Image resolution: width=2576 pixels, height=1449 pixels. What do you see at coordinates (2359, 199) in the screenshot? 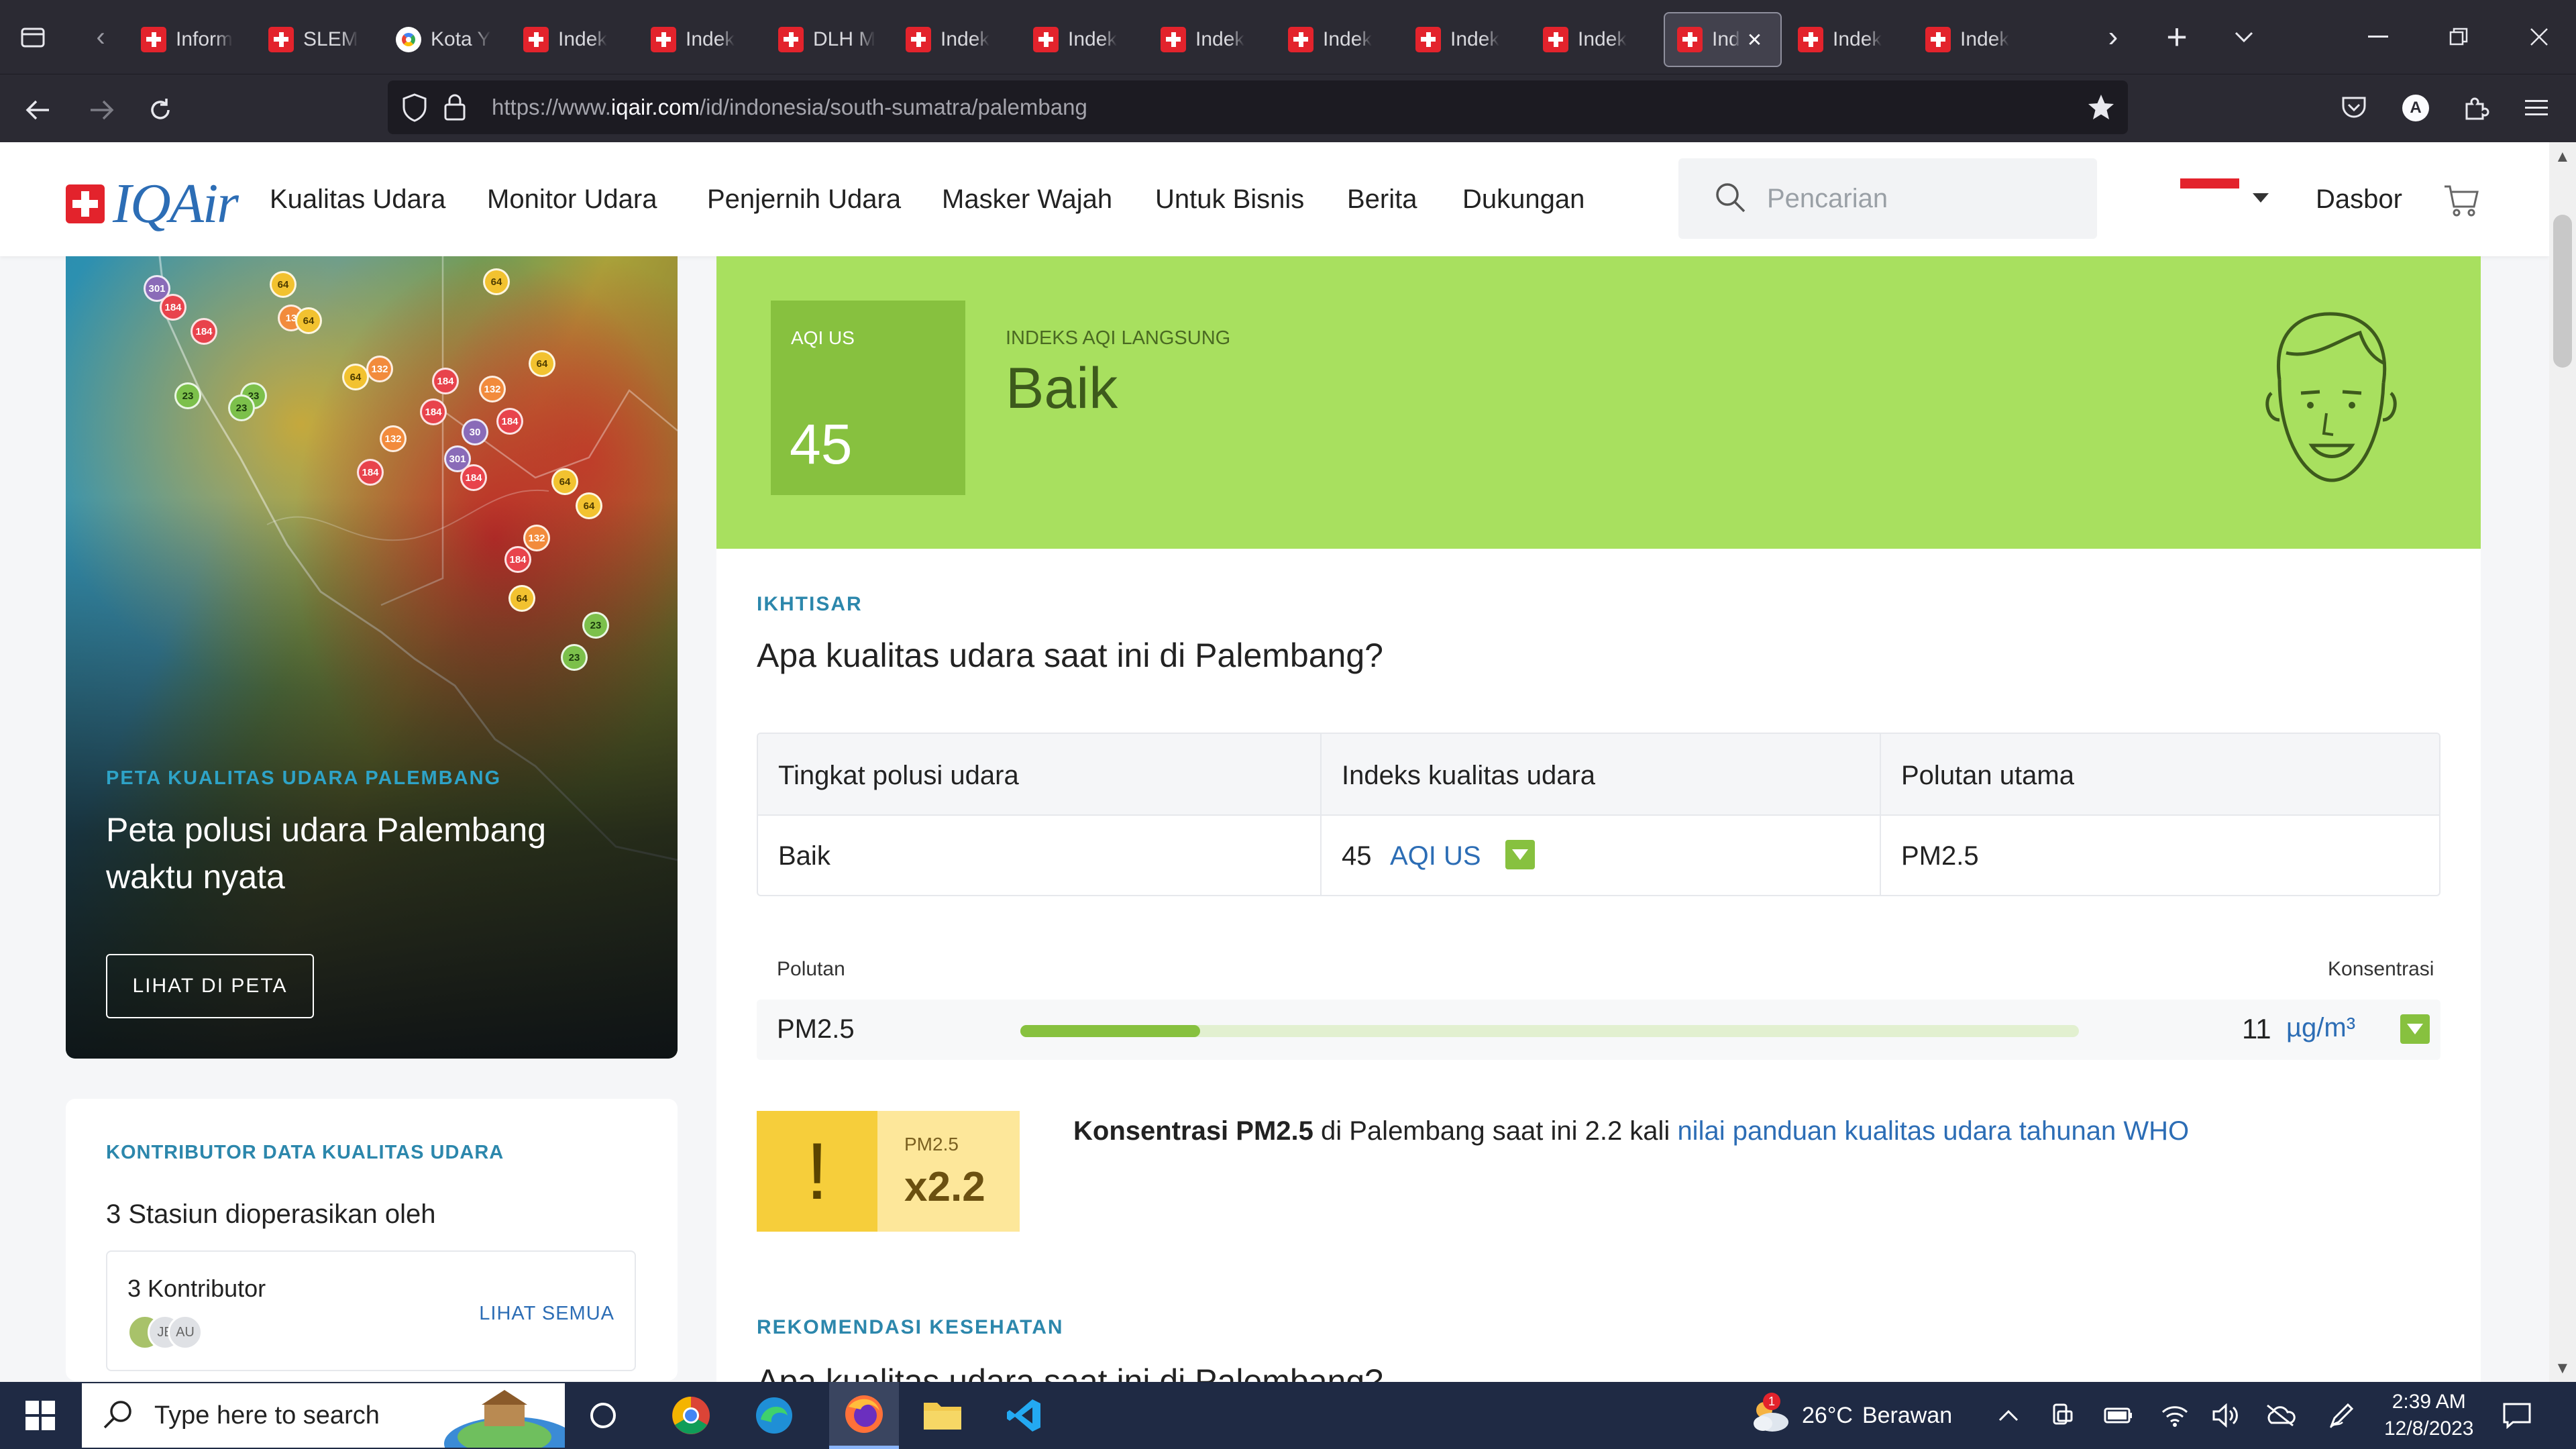
I see `dashboard-link: Dasbor` at bounding box center [2359, 199].